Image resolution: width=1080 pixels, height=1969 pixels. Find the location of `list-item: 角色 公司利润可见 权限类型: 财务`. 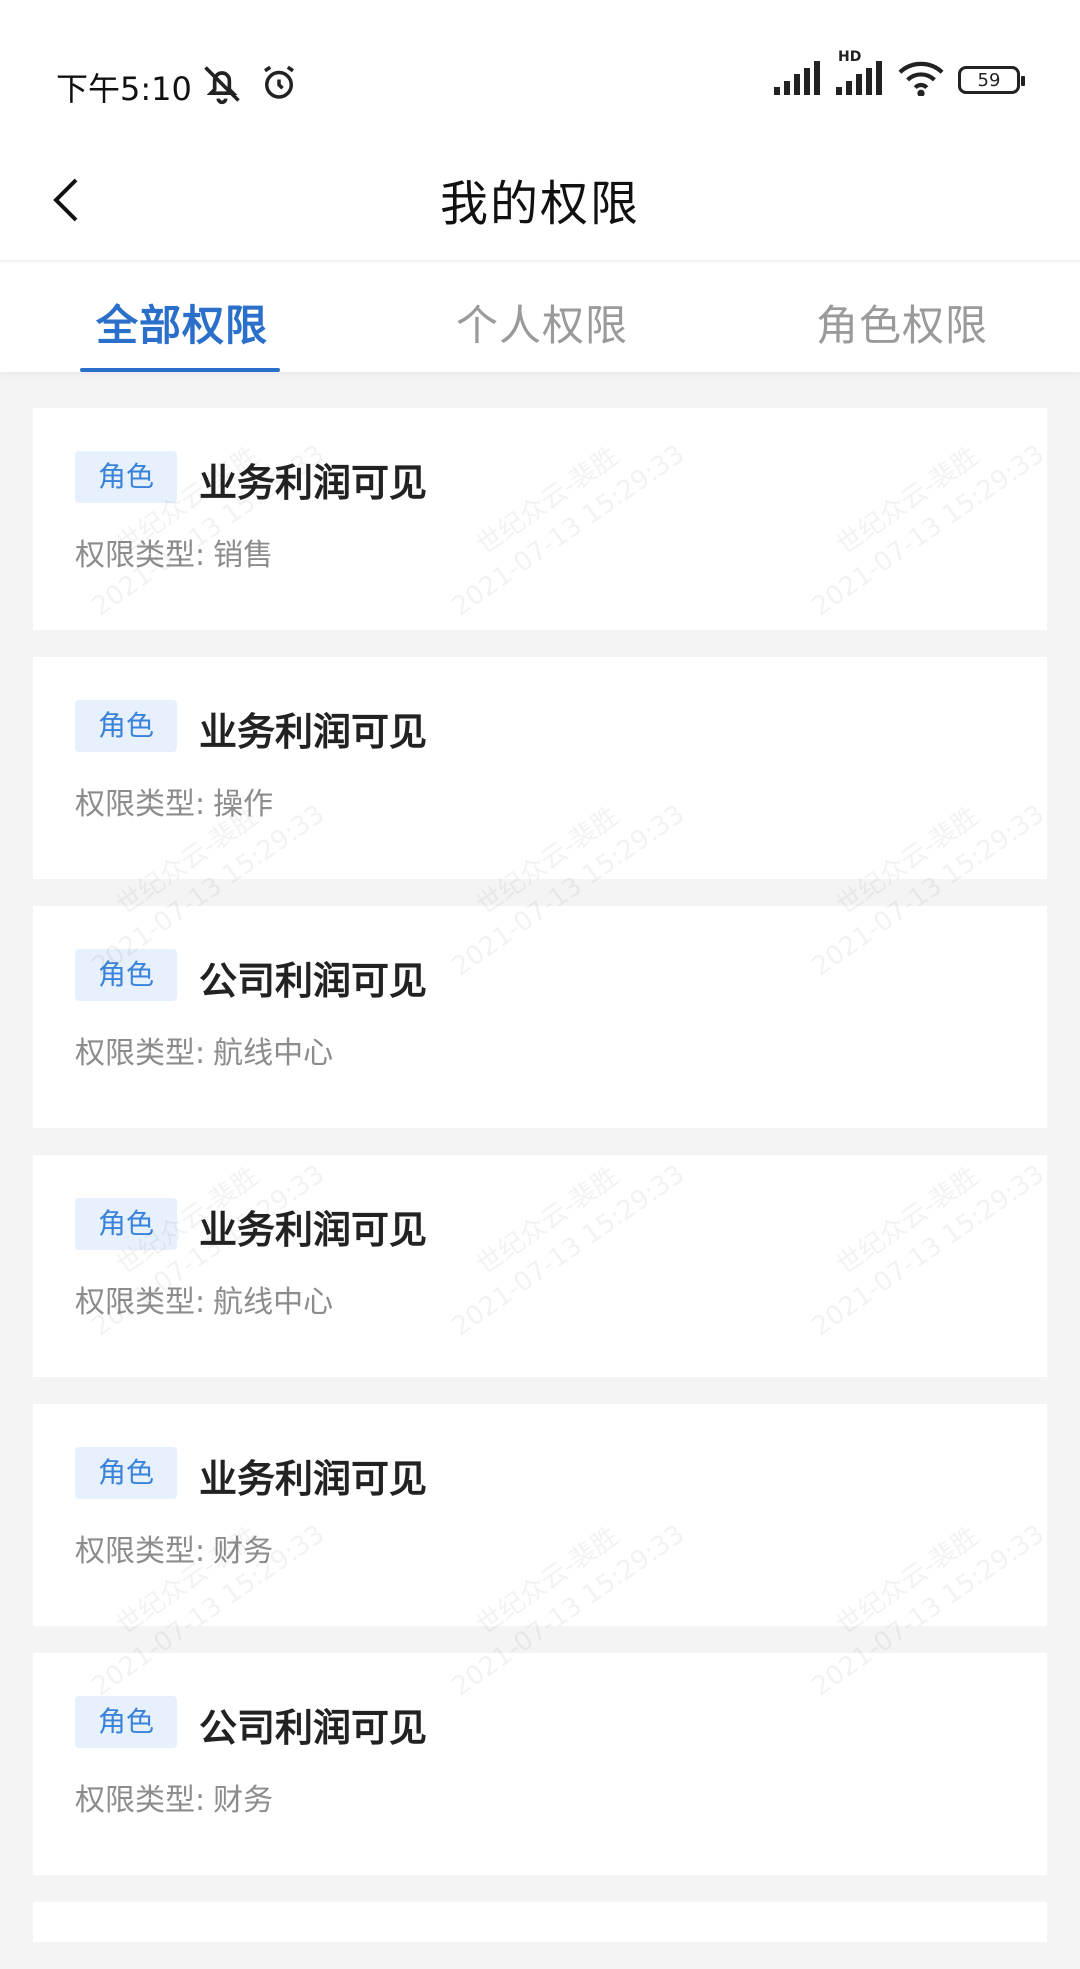

list-item: 角色 公司利润可见 权限类型: 财务 is located at coordinates (540, 1764).